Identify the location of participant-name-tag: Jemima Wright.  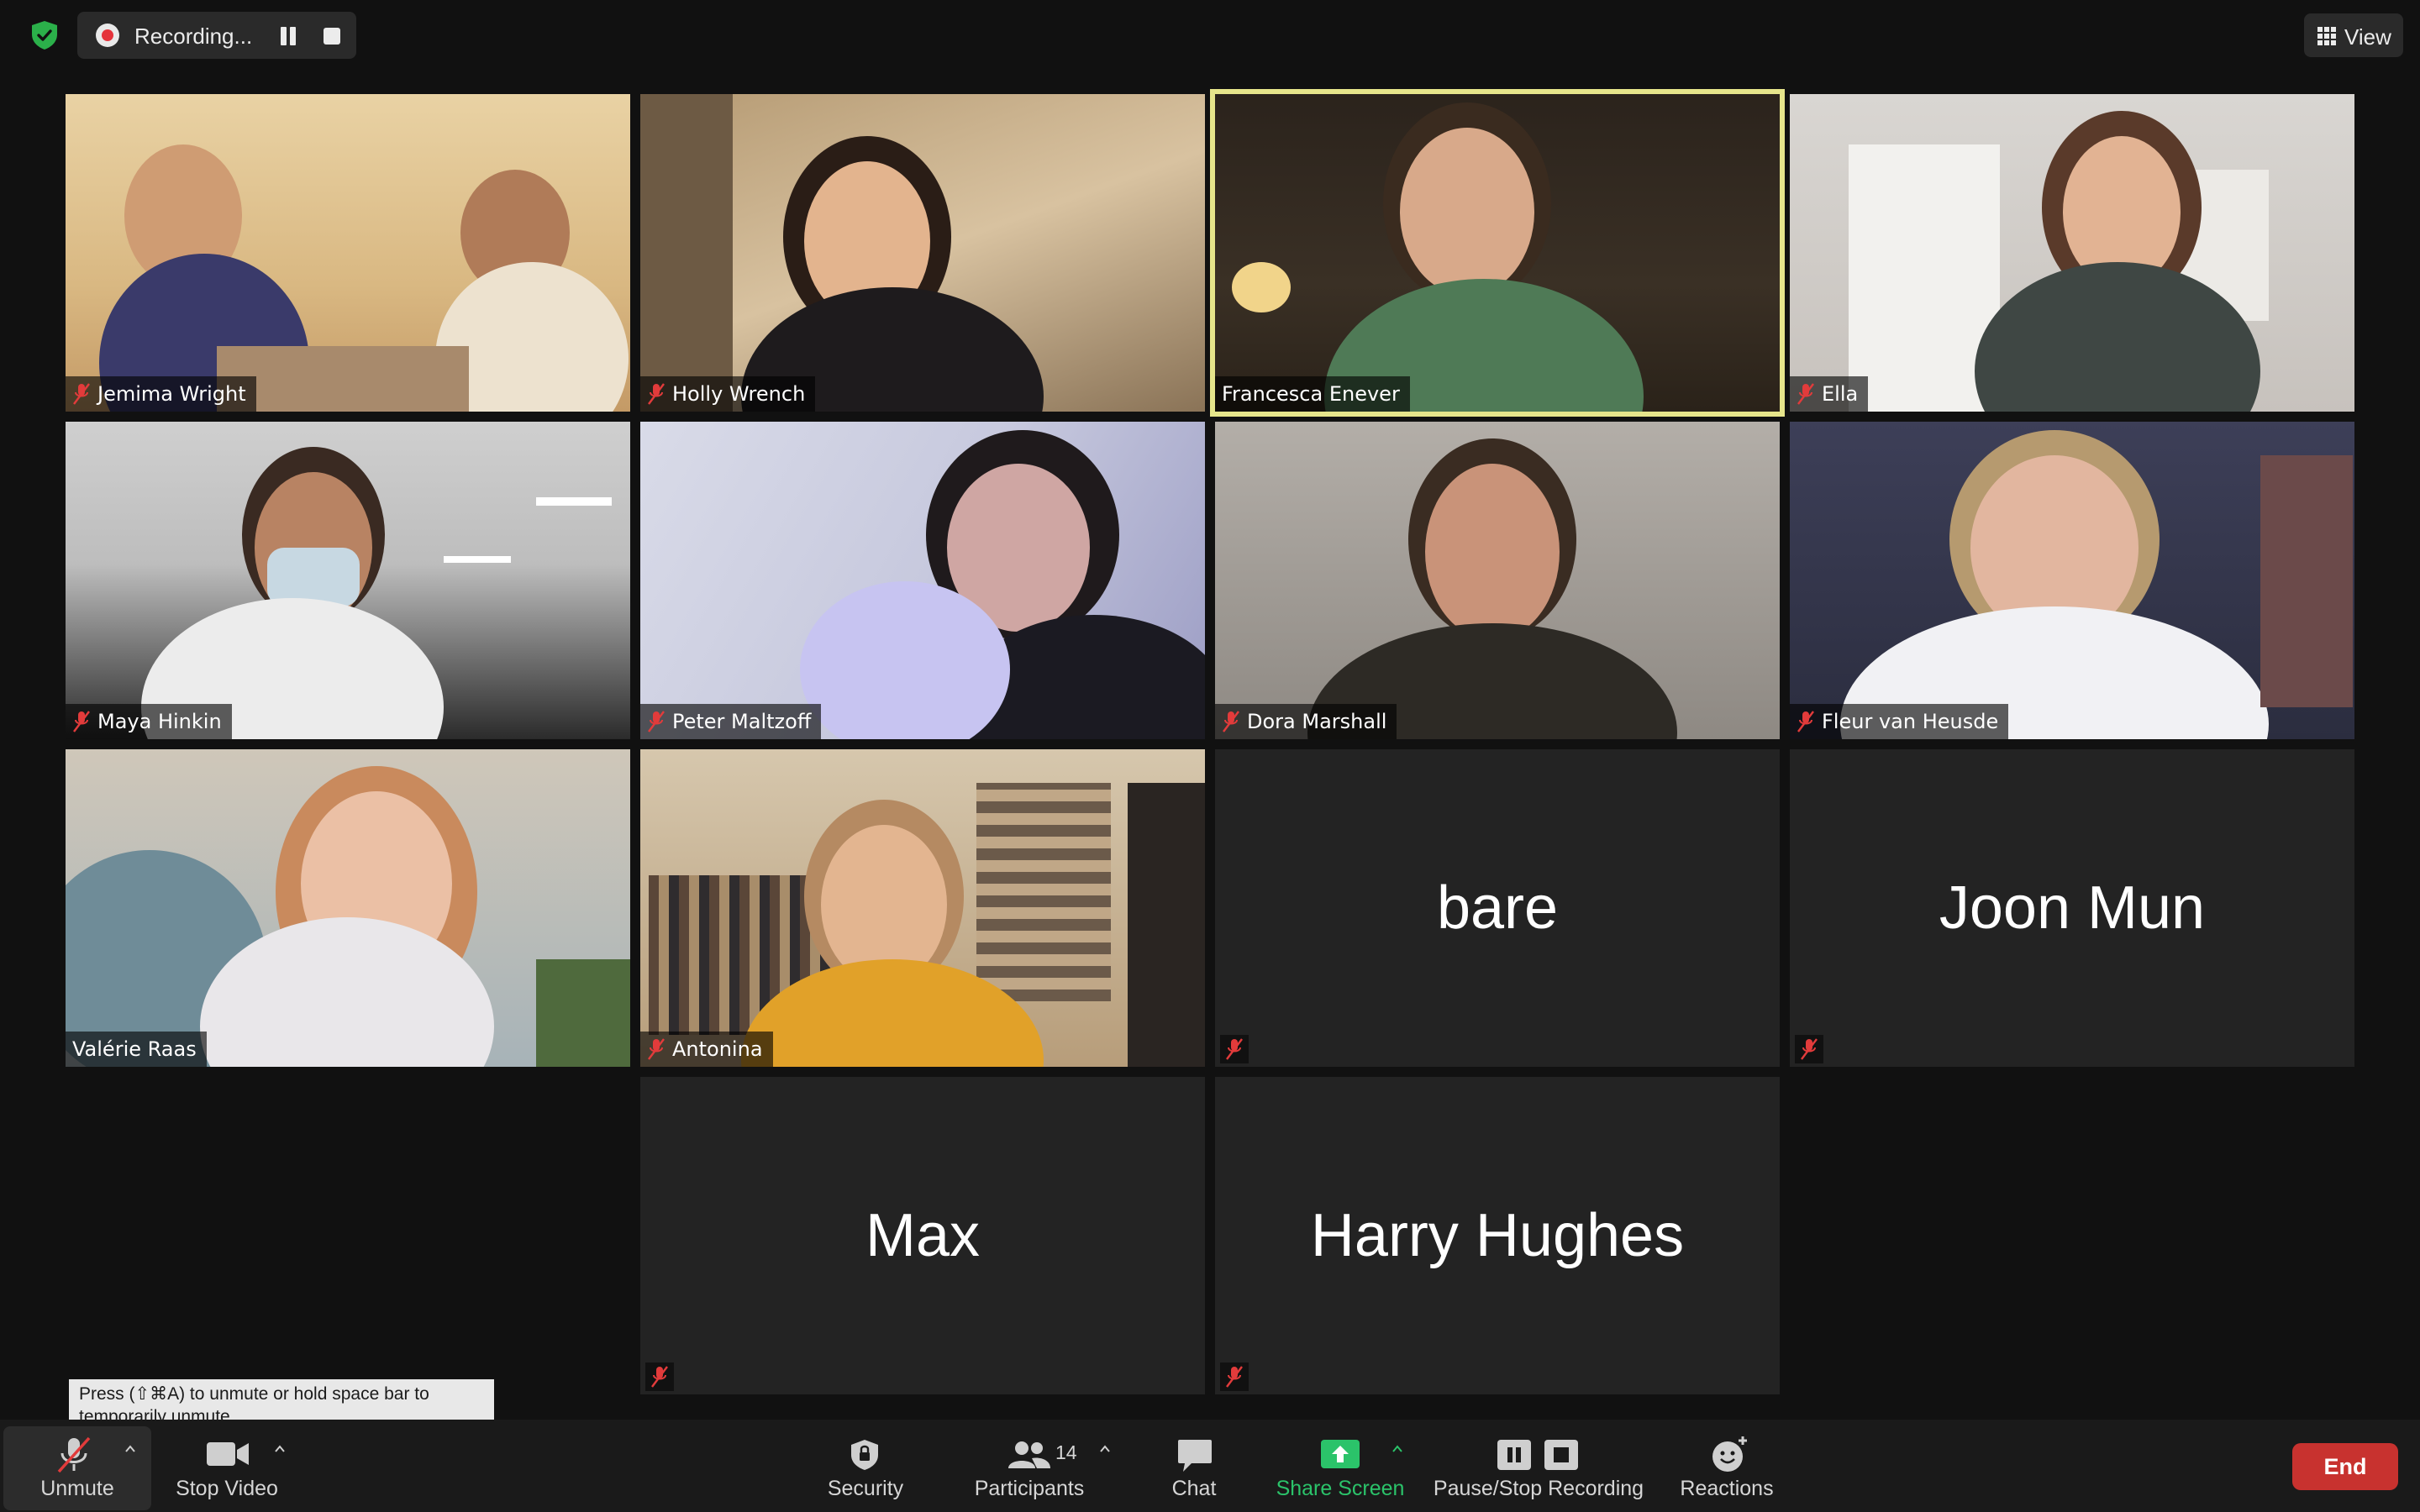
(161, 394).